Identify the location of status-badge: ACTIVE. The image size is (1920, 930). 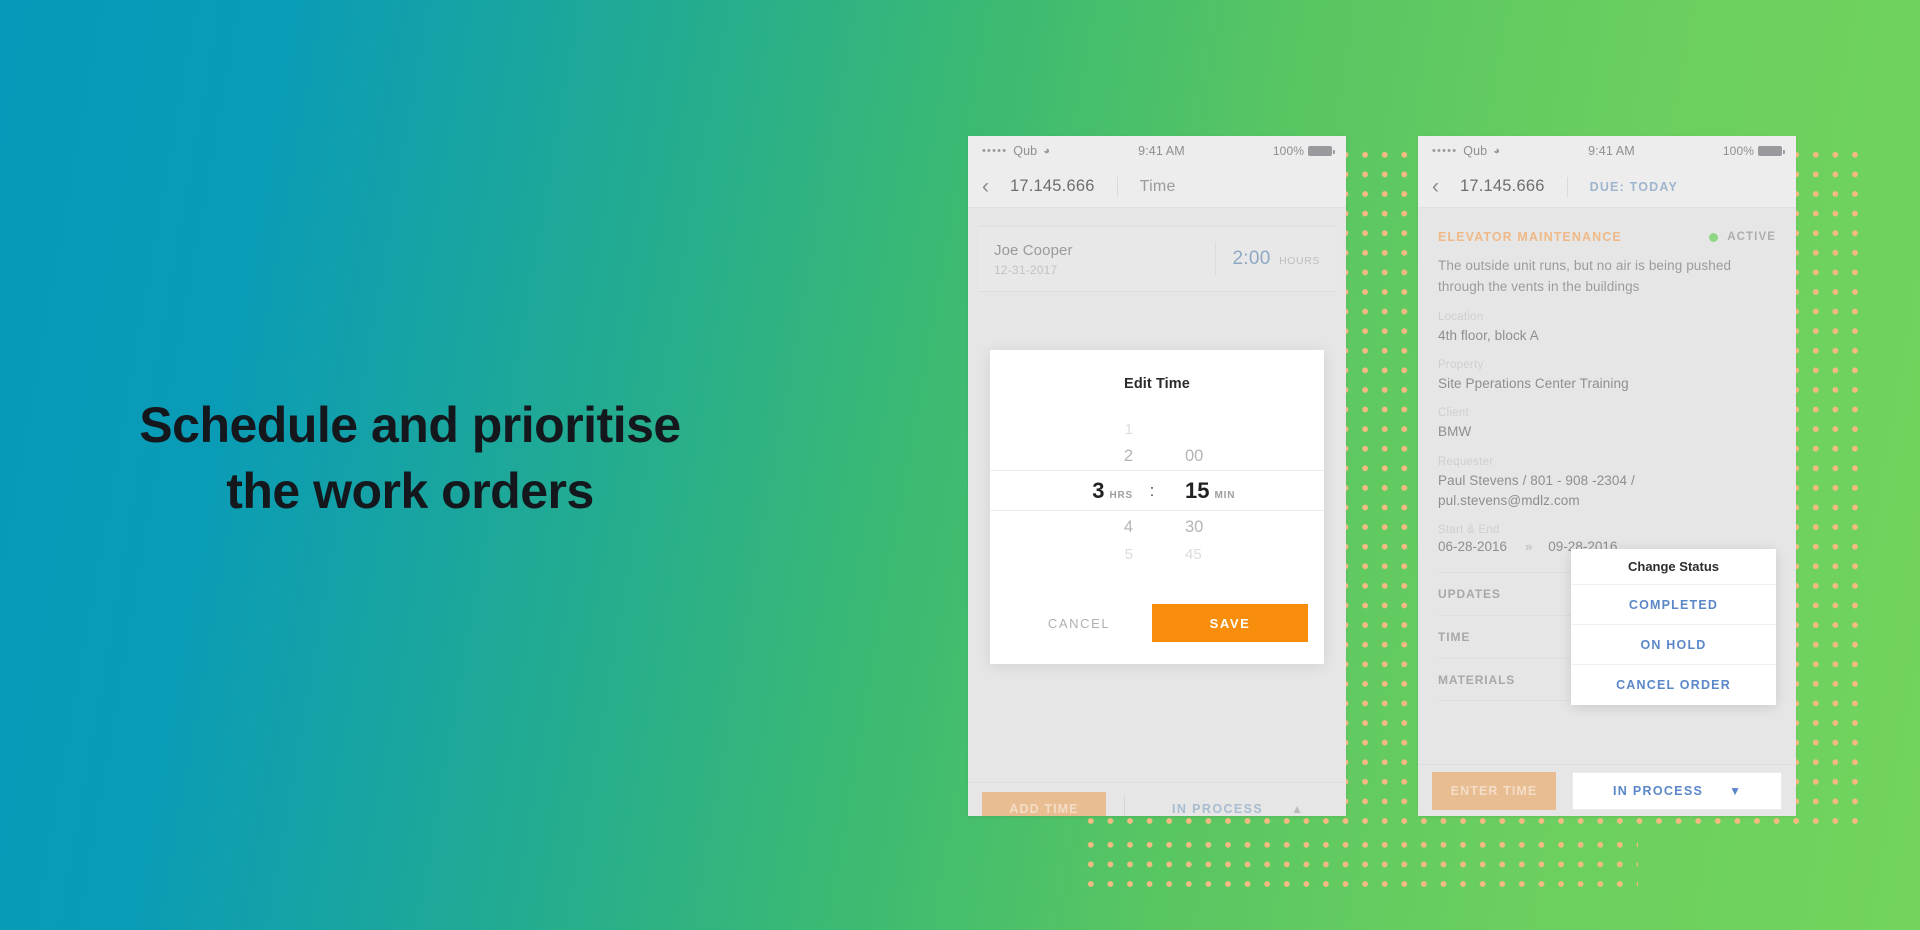
(1751, 237).